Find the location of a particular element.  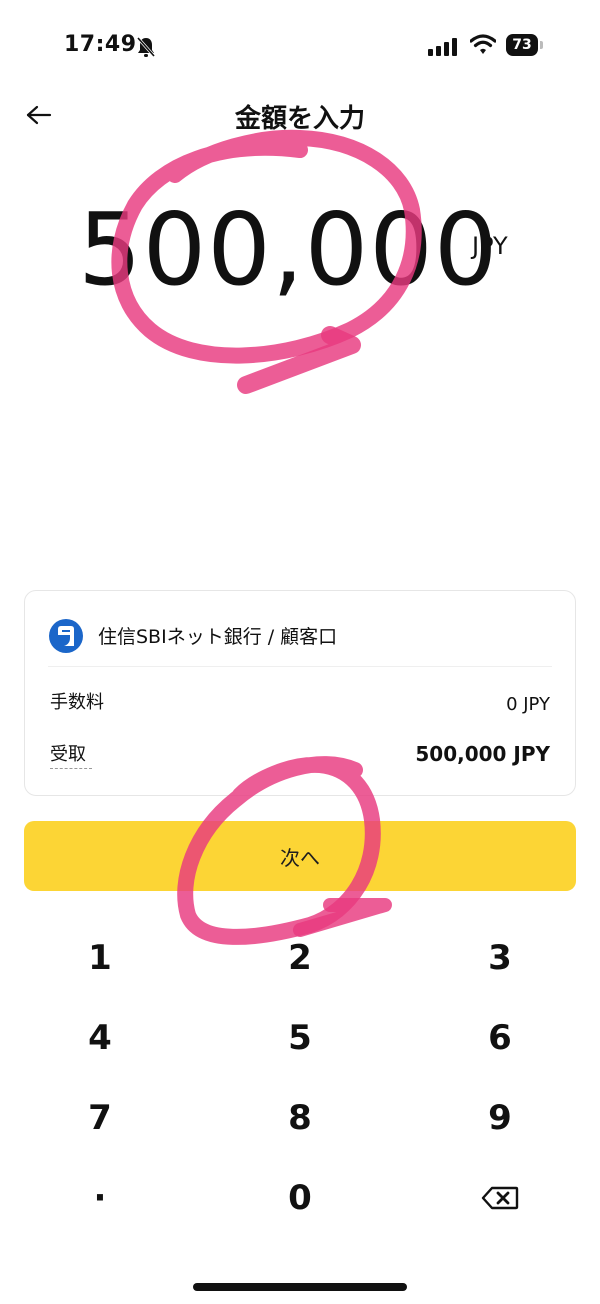

key-1: 1 is located at coordinates (100, 958).